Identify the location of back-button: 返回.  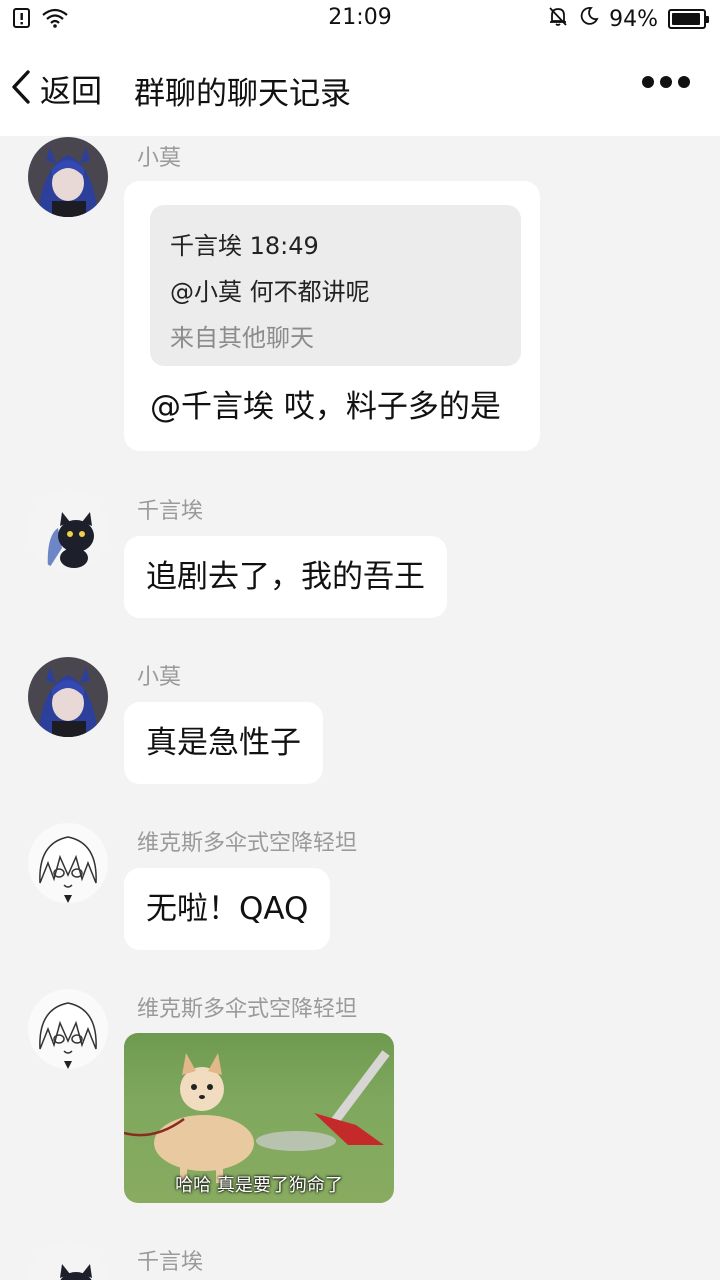
(56, 88).